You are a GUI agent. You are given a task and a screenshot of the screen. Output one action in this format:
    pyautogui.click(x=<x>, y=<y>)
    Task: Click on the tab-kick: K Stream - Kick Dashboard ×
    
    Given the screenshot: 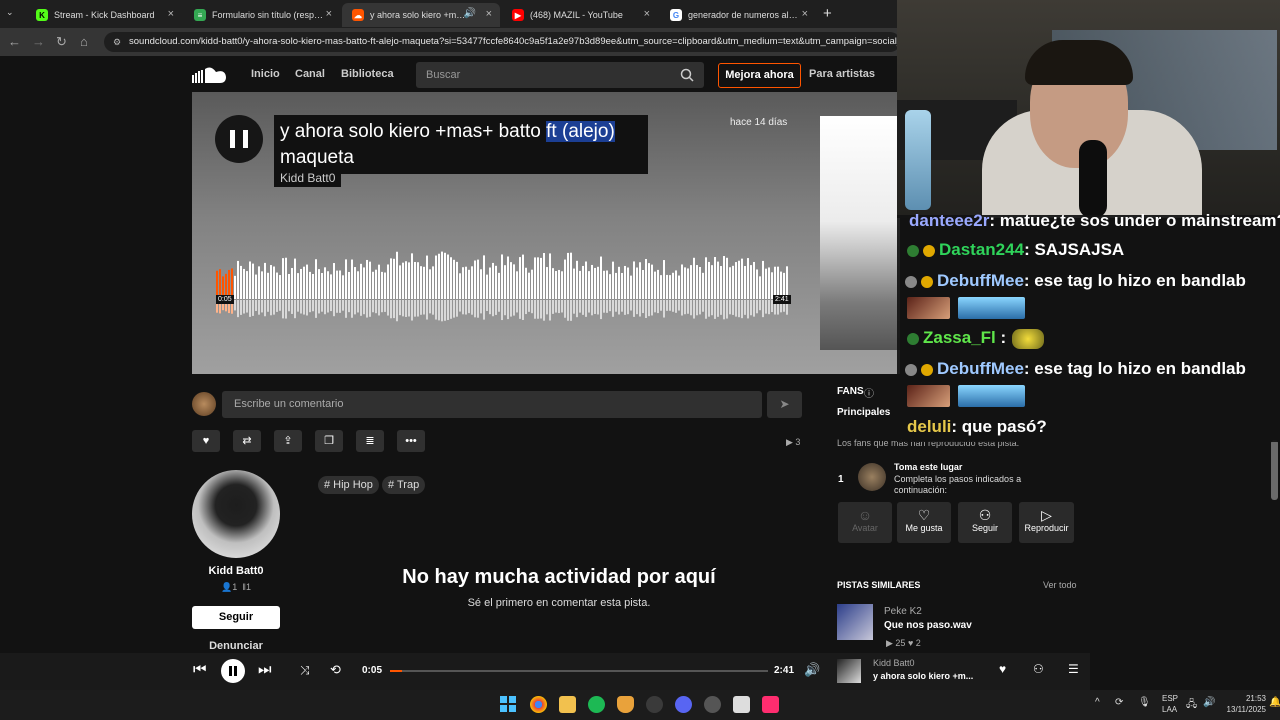 What is the action you would take?
    pyautogui.click(x=104, y=15)
    